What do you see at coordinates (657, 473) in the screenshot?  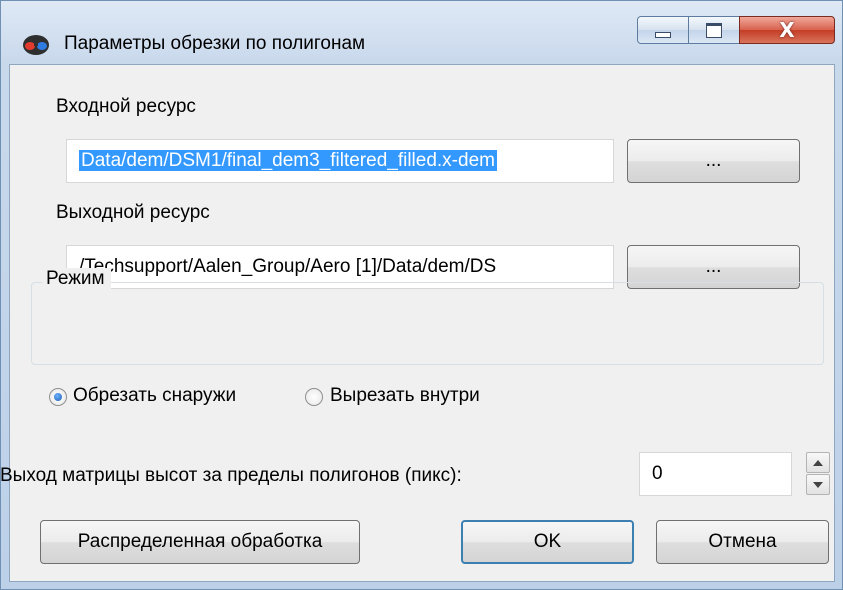 I see `overflow-value: 0` at bounding box center [657, 473].